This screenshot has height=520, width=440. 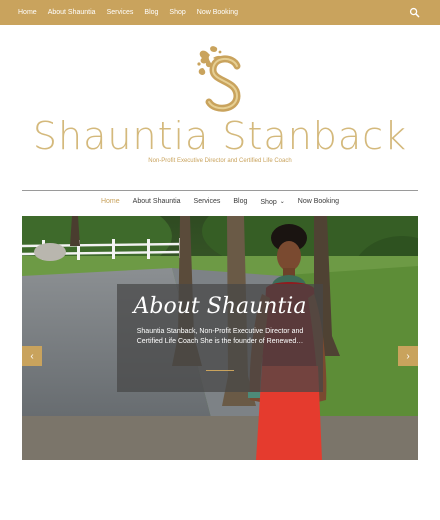 I want to click on main-nav-shop: Shop ⌄, so click(x=272, y=202).